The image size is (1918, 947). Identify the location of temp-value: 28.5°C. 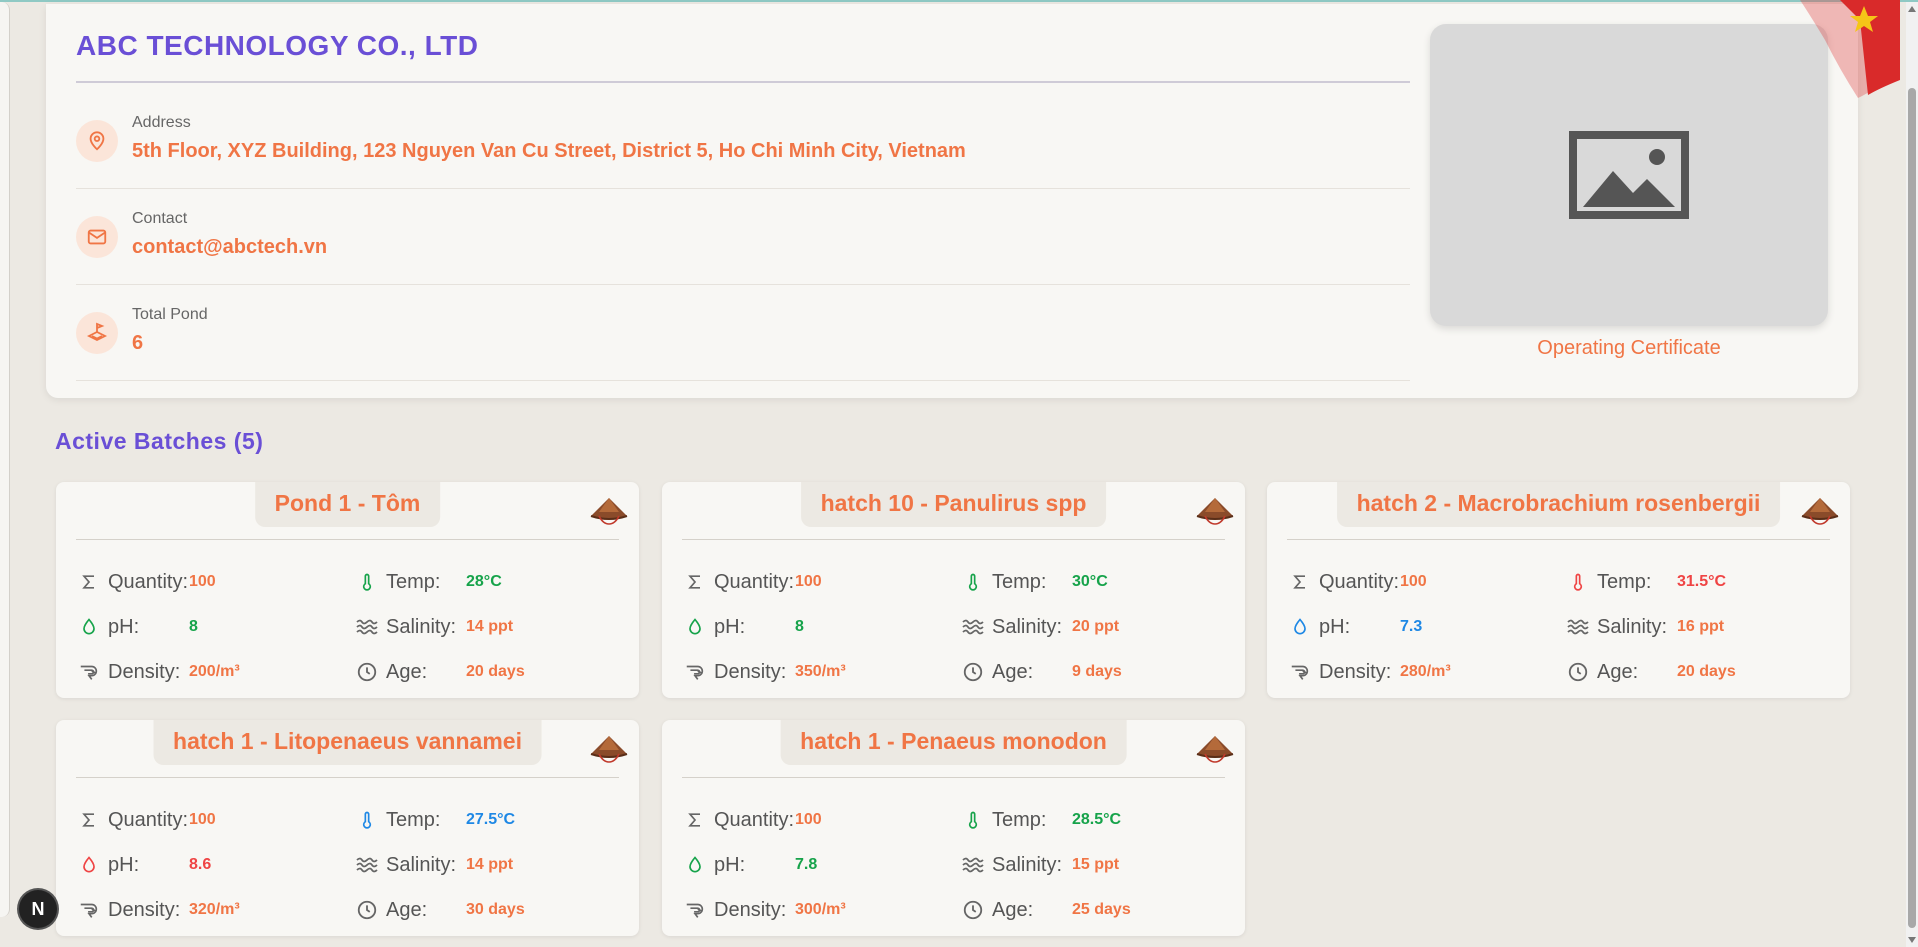
(1097, 819).